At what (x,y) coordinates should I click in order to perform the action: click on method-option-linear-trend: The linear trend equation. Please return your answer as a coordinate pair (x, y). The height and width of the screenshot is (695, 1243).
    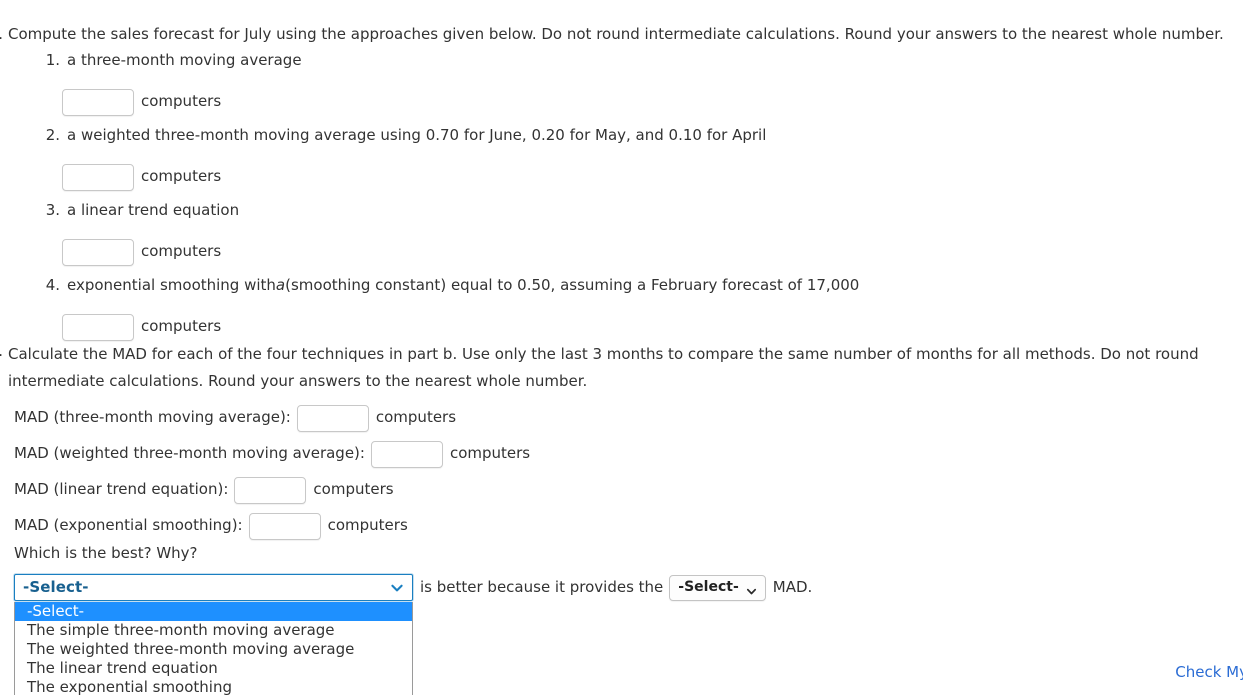
    Looking at the image, I should click on (213, 668).